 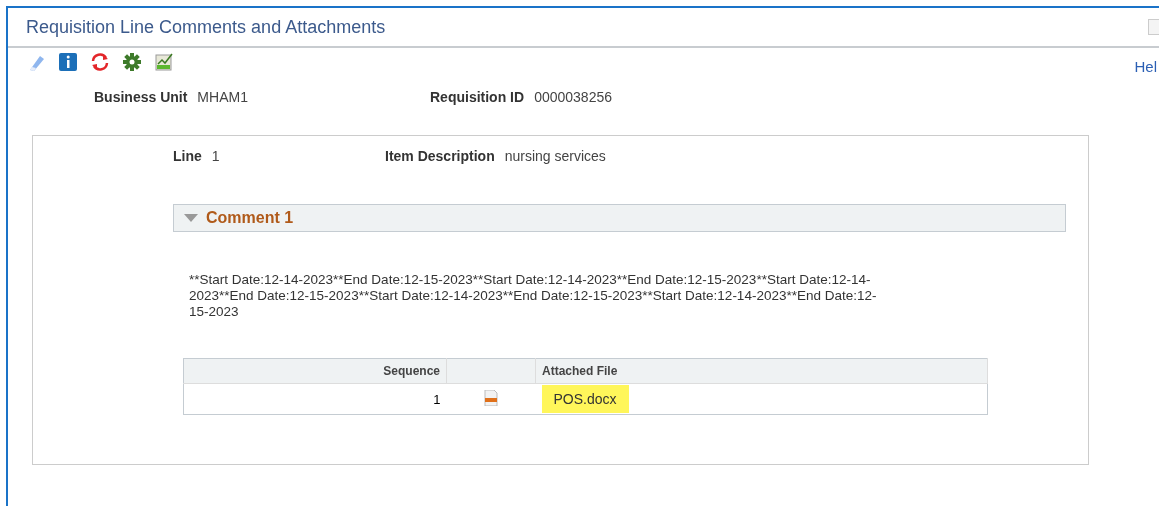 I want to click on settings-icon, so click(x=132, y=62).